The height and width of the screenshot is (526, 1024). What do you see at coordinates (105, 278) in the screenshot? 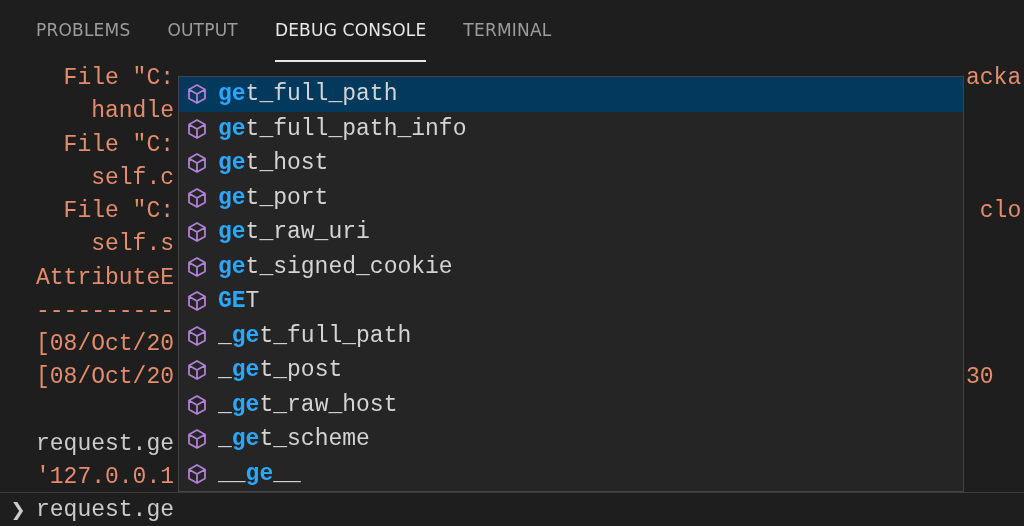
I see `console-text: AttributeE` at bounding box center [105, 278].